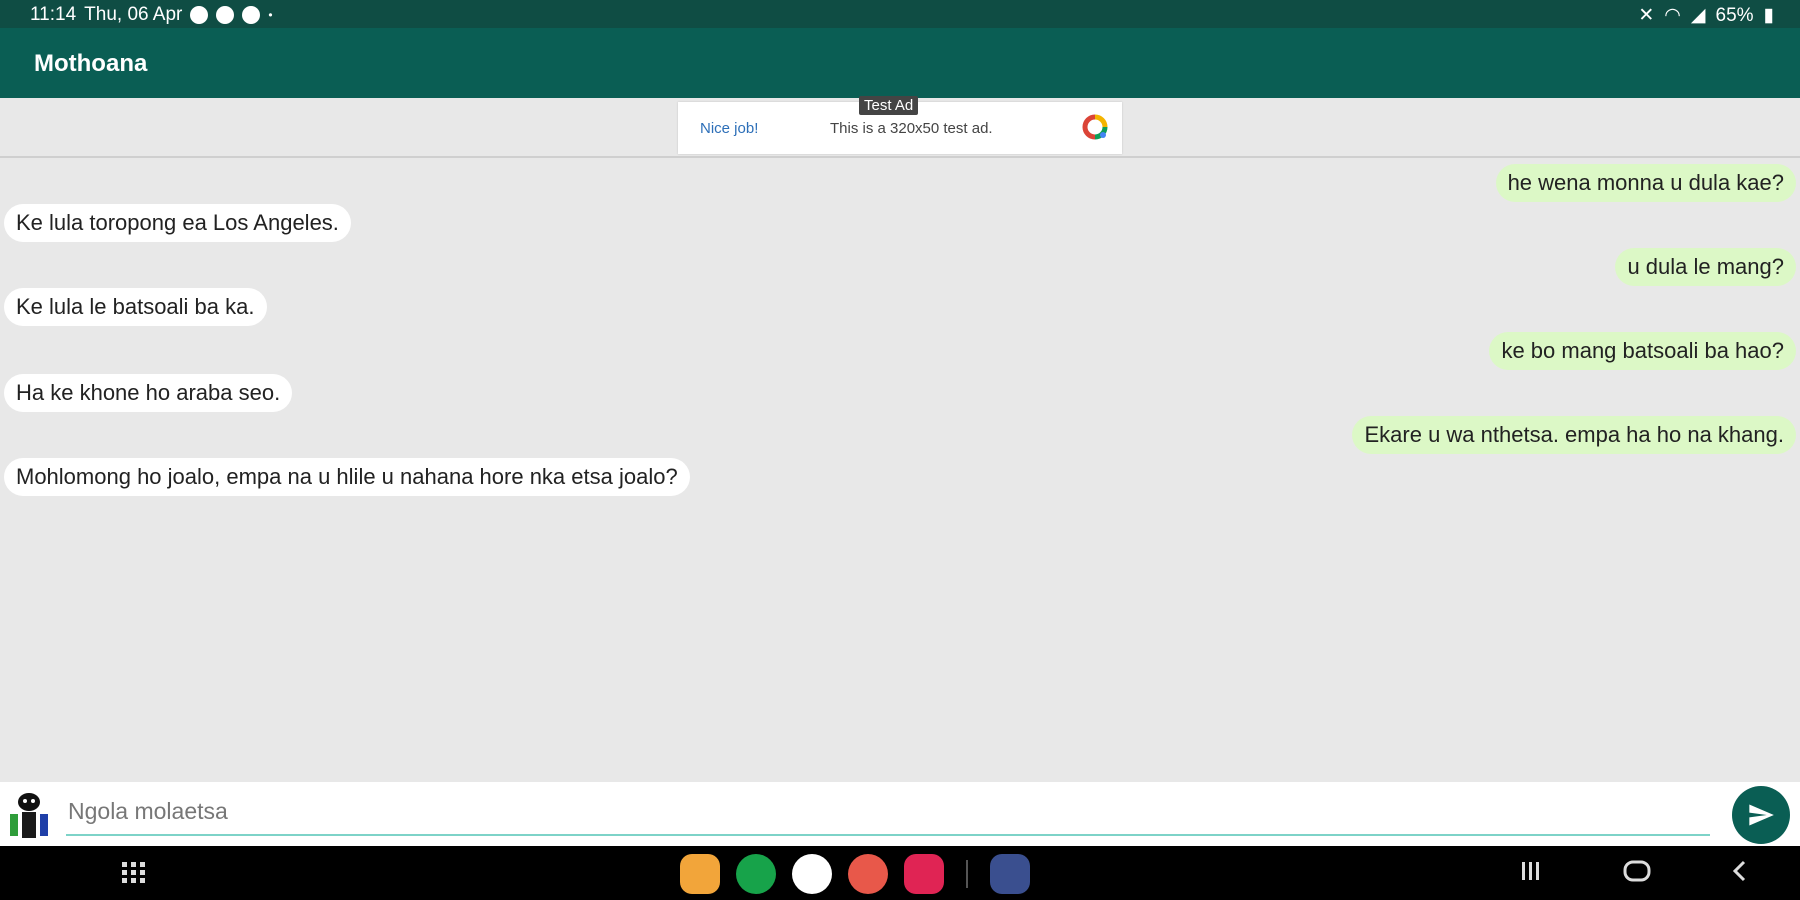 The height and width of the screenshot is (900, 1800). I want to click on robot-avatar-icon, so click(29, 815).